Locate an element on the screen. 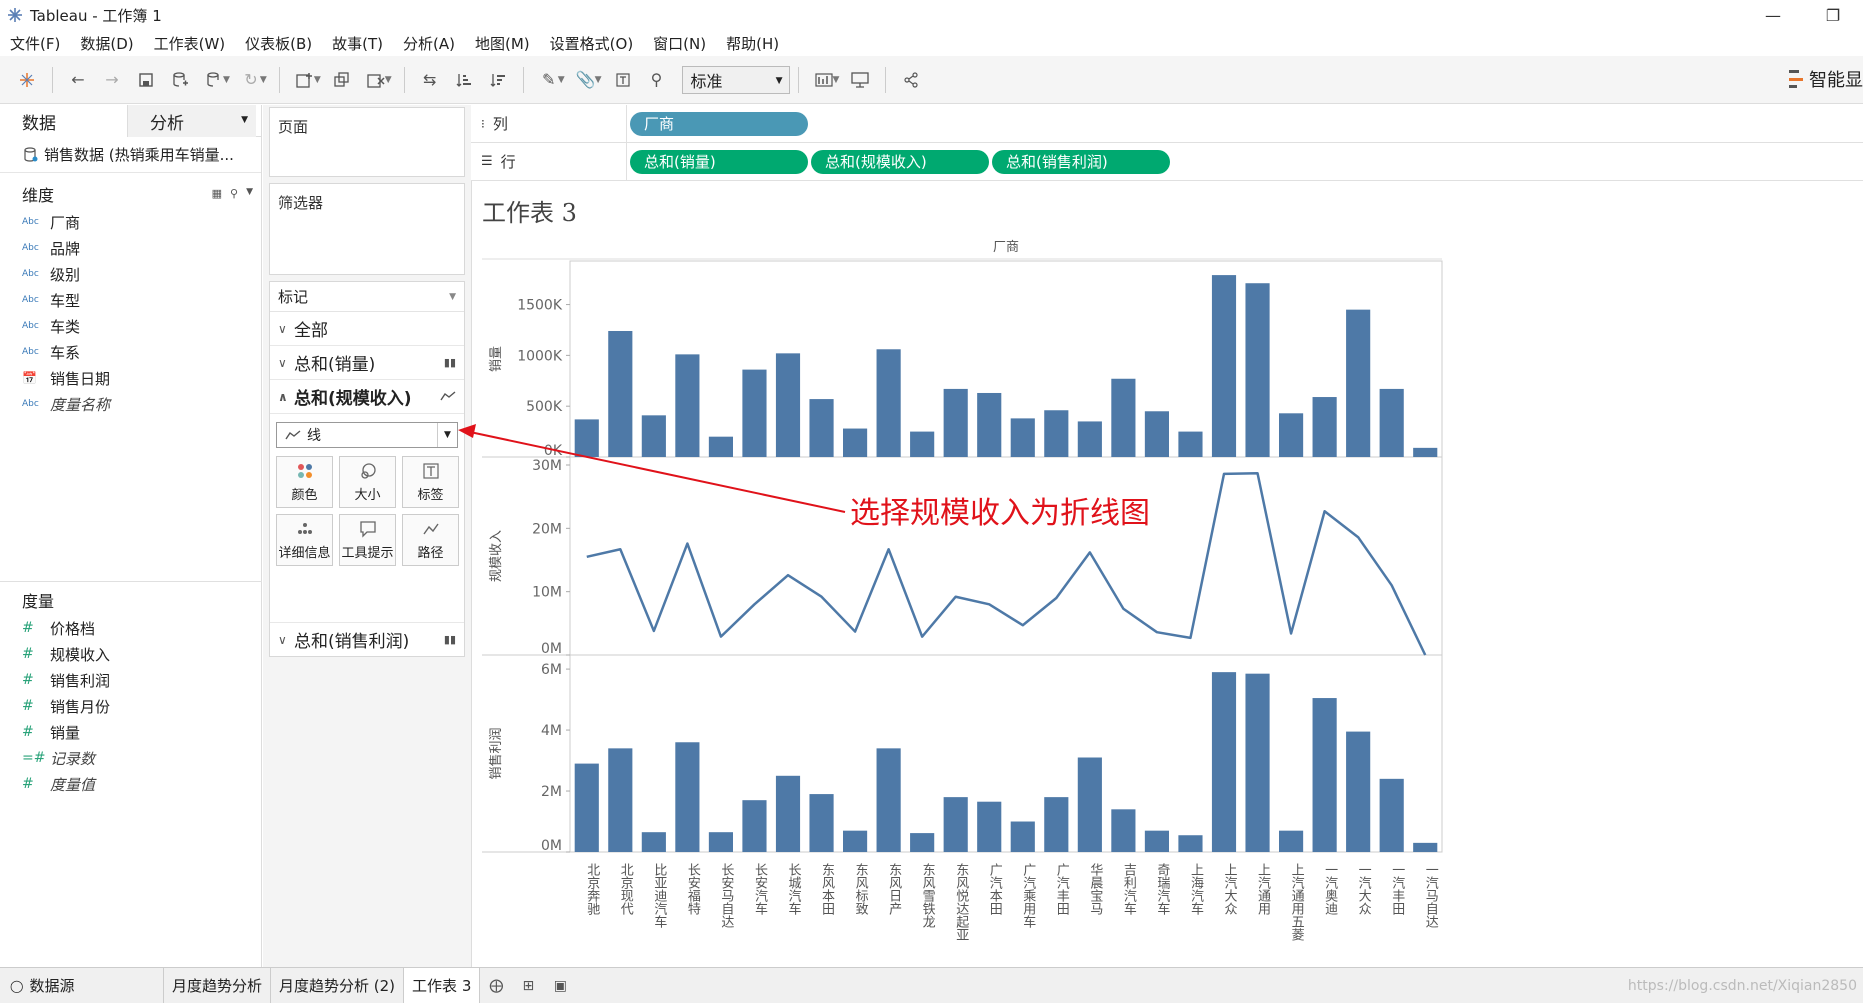 This screenshot has width=1863, height=1003. new-story-icon: ▣ is located at coordinates (560, 985).